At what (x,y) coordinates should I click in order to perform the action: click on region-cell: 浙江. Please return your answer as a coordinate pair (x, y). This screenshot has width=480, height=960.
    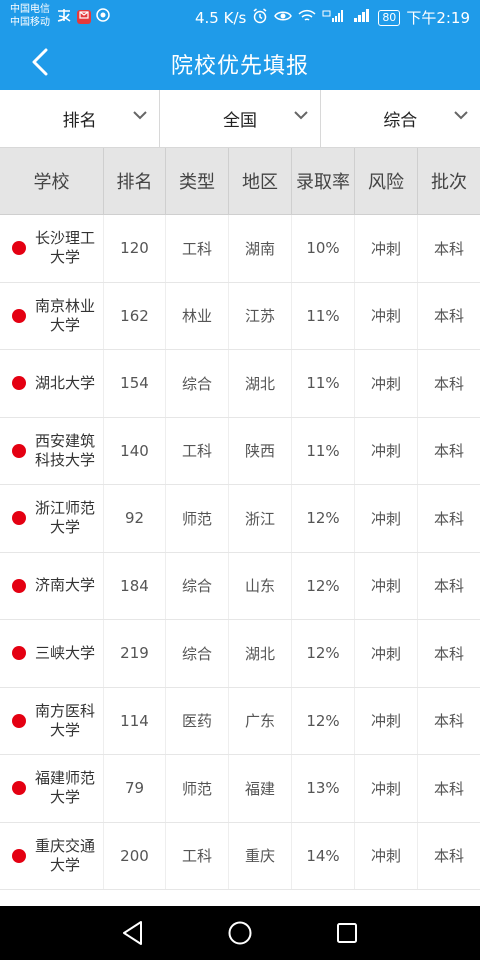
    Looking at the image, I should click on (260, 518).